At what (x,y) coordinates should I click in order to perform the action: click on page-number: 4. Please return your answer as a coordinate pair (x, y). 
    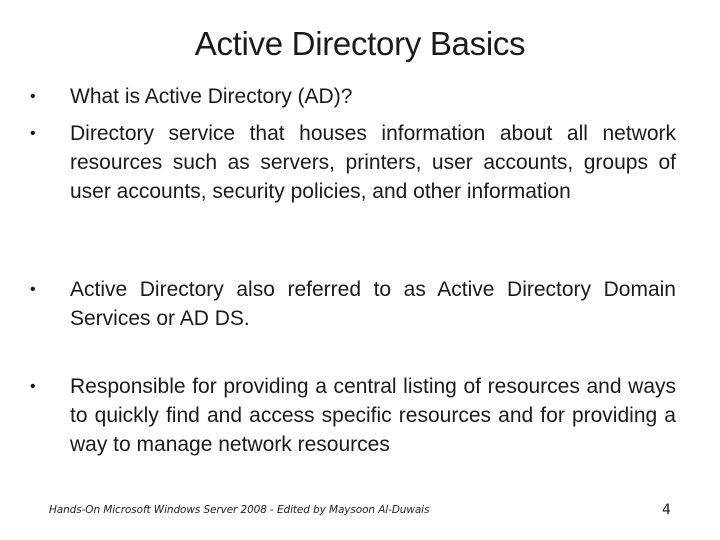
    Looking at the image, I should click on (666, 510).